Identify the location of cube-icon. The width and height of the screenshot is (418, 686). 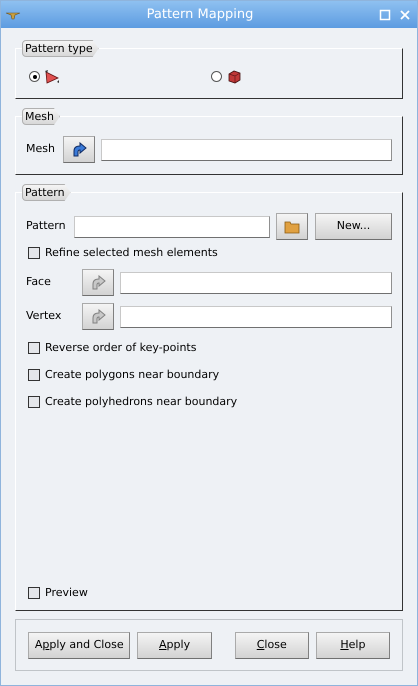
(234, 76).